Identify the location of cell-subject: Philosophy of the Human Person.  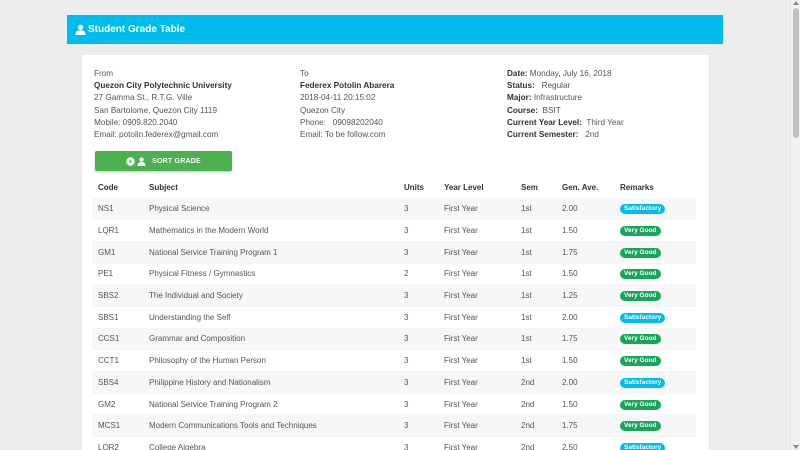
(270, 360).